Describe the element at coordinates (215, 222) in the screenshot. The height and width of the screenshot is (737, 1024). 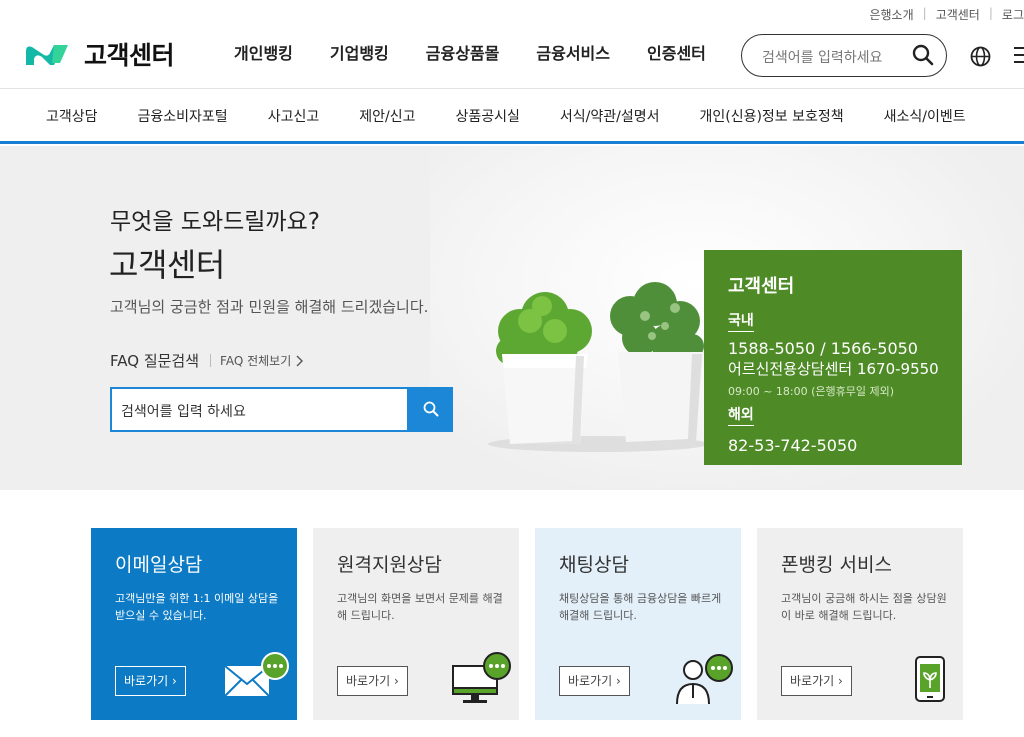
I see `hero-subtitle: 무엇을 도와드릴까요?` at that location.